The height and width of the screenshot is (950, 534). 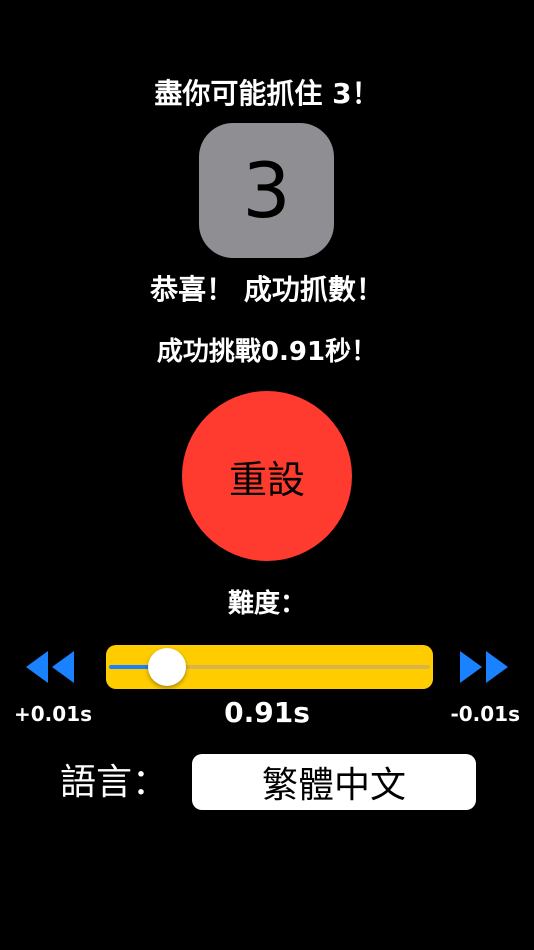 I want to click on slider-thumb, so click(x=166, y=667).